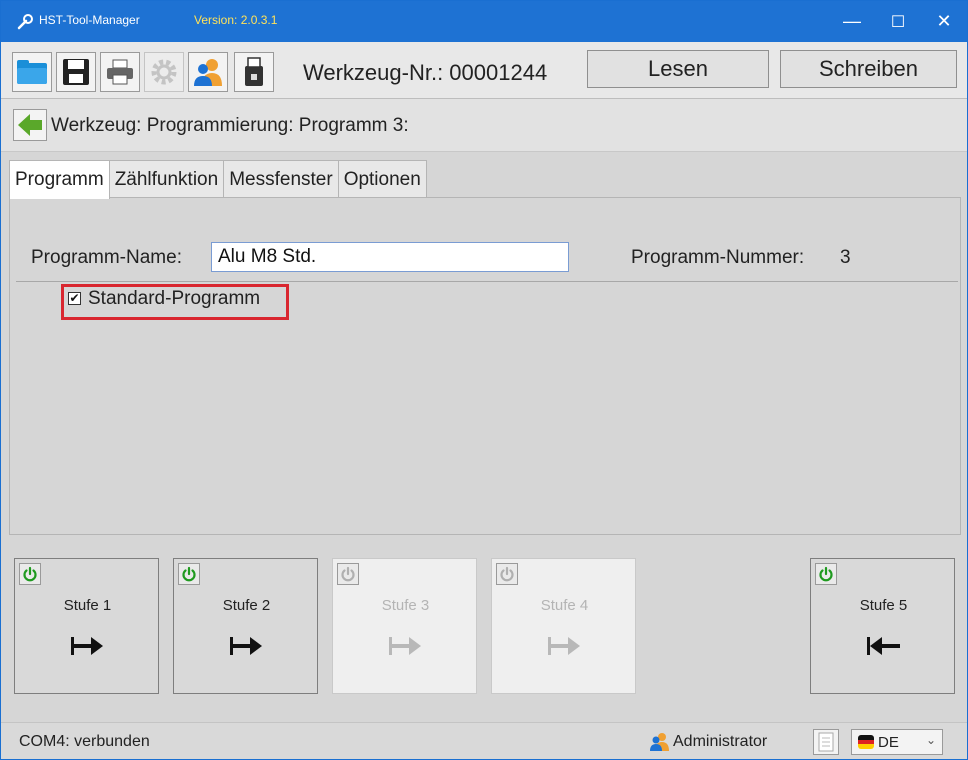  I want to click on standard-program-label: Standard-Programm, so click(174, 299).